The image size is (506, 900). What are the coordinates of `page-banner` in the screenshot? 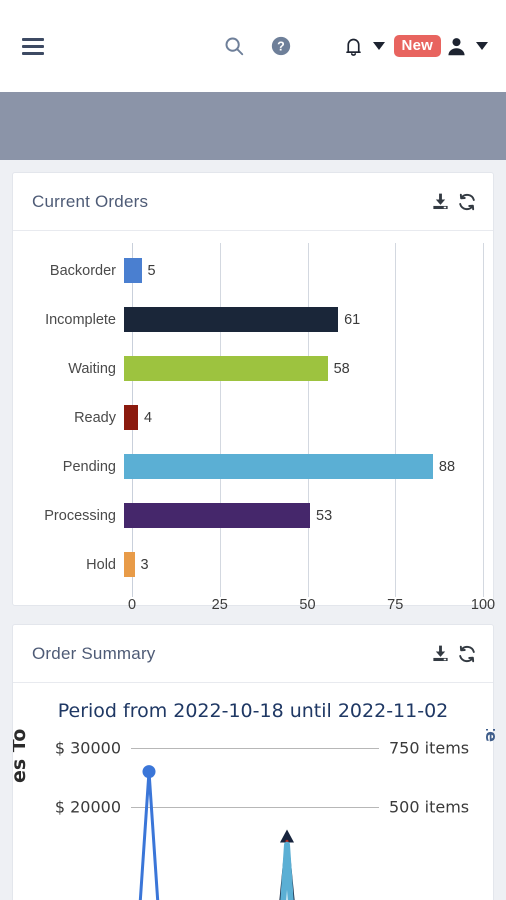 It's located at (253, 126).